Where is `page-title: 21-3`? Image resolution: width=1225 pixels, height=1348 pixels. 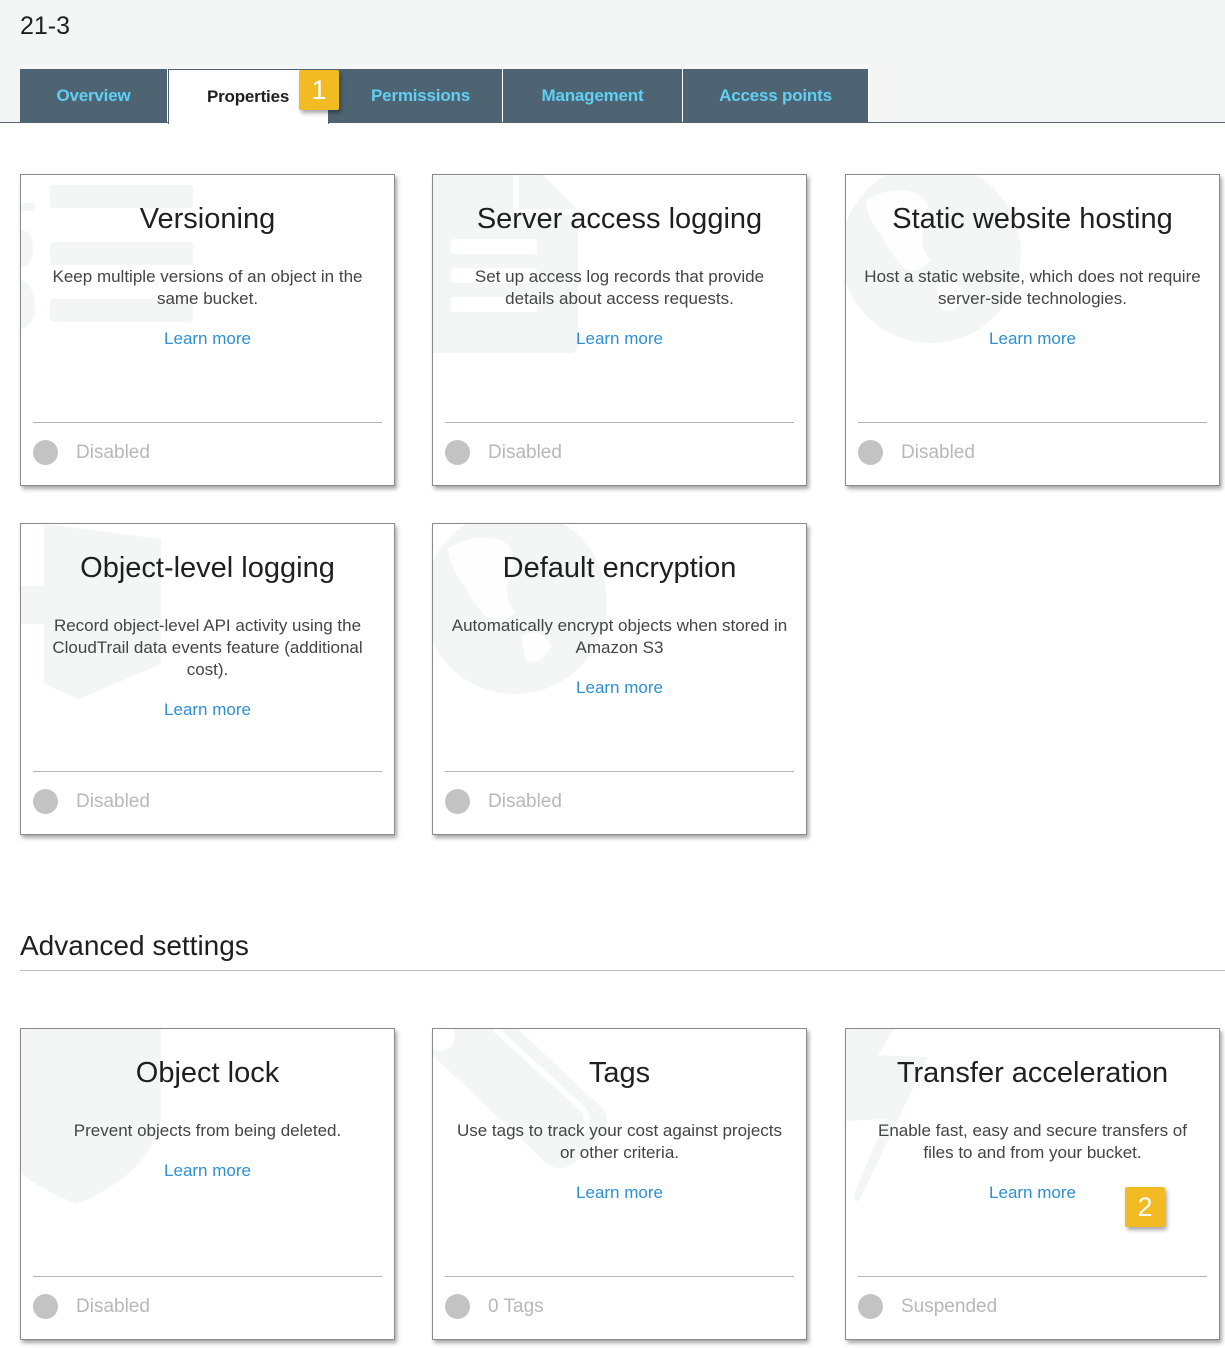
page-title: 21-3 is located at coordinates (45, 26).